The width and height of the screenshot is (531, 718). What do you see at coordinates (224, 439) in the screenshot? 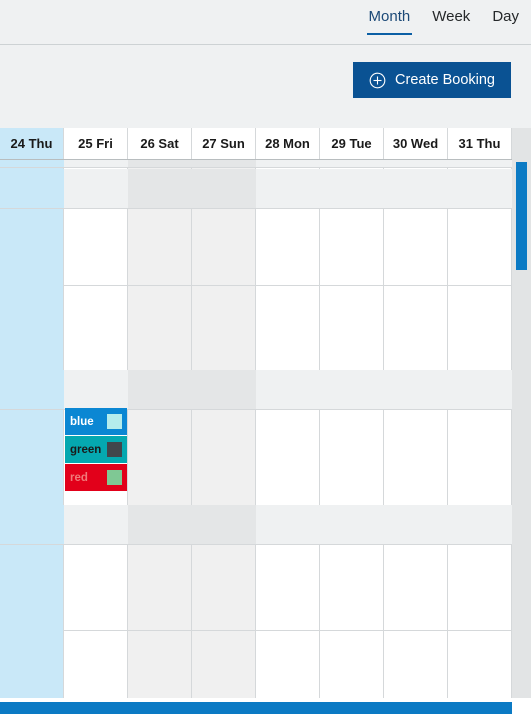
I see `day-column-27-sun` at bounding box center [224, 439].